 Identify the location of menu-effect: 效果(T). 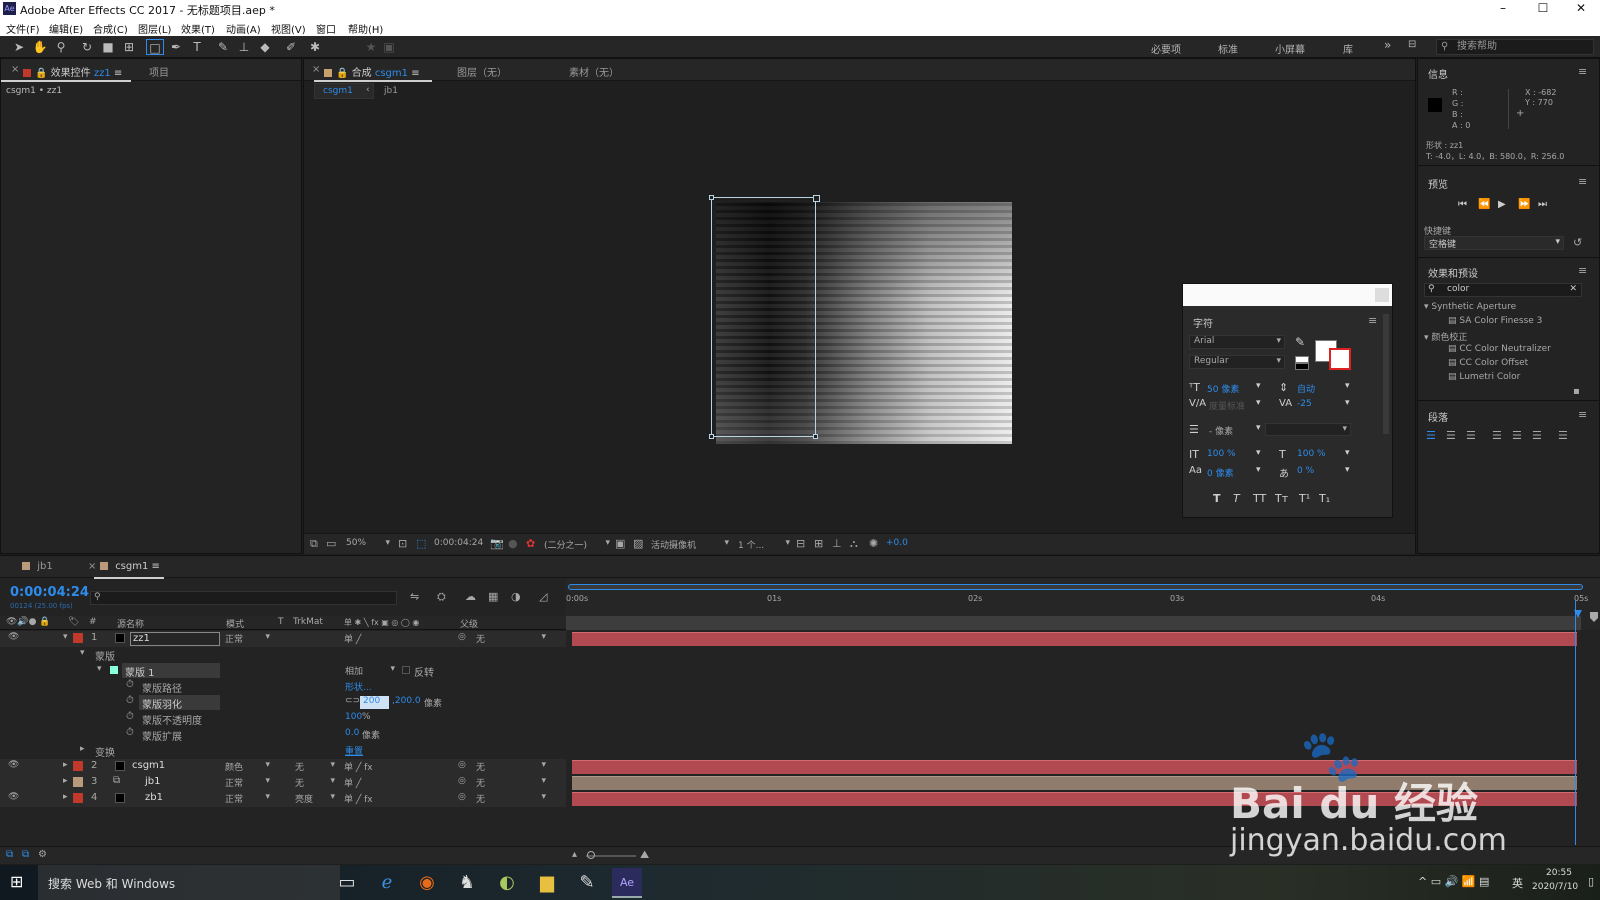
(198, 28).